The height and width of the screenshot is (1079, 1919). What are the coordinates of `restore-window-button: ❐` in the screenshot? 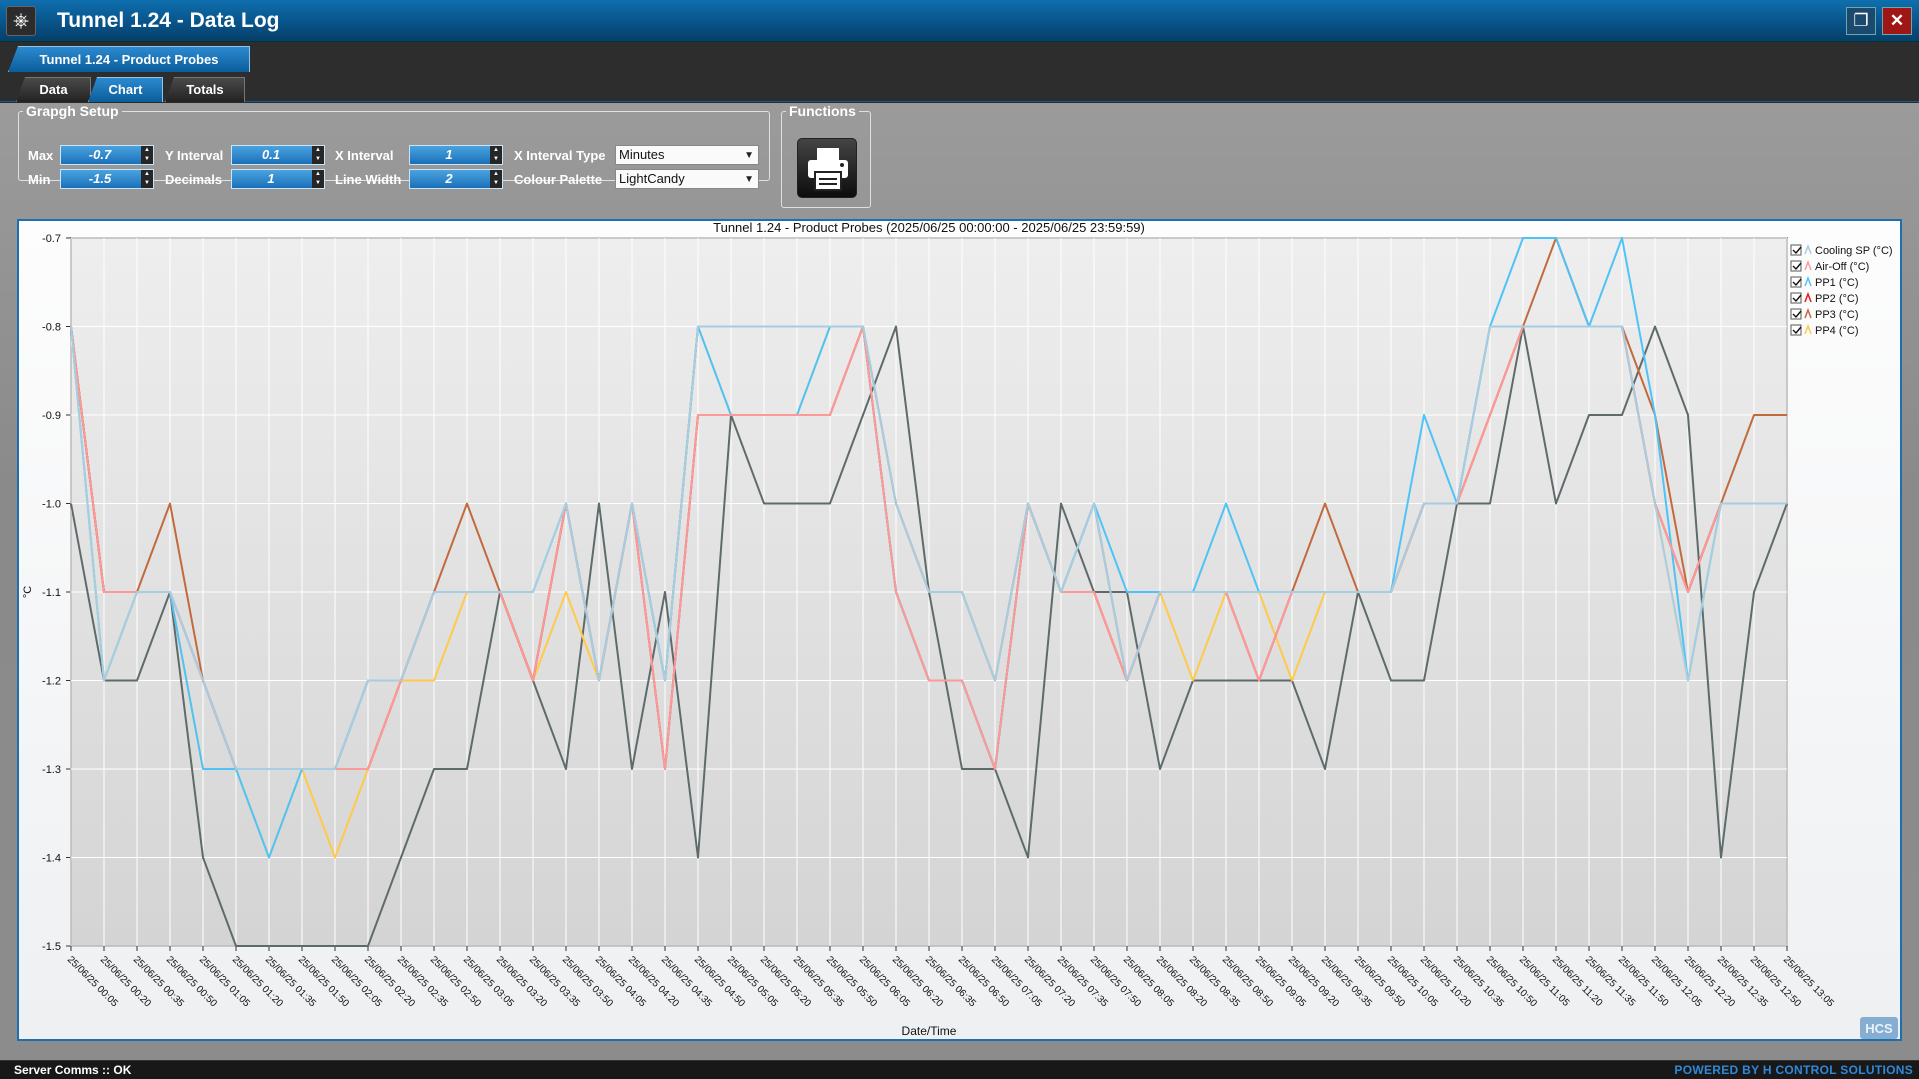 It's located at (1861, 21).